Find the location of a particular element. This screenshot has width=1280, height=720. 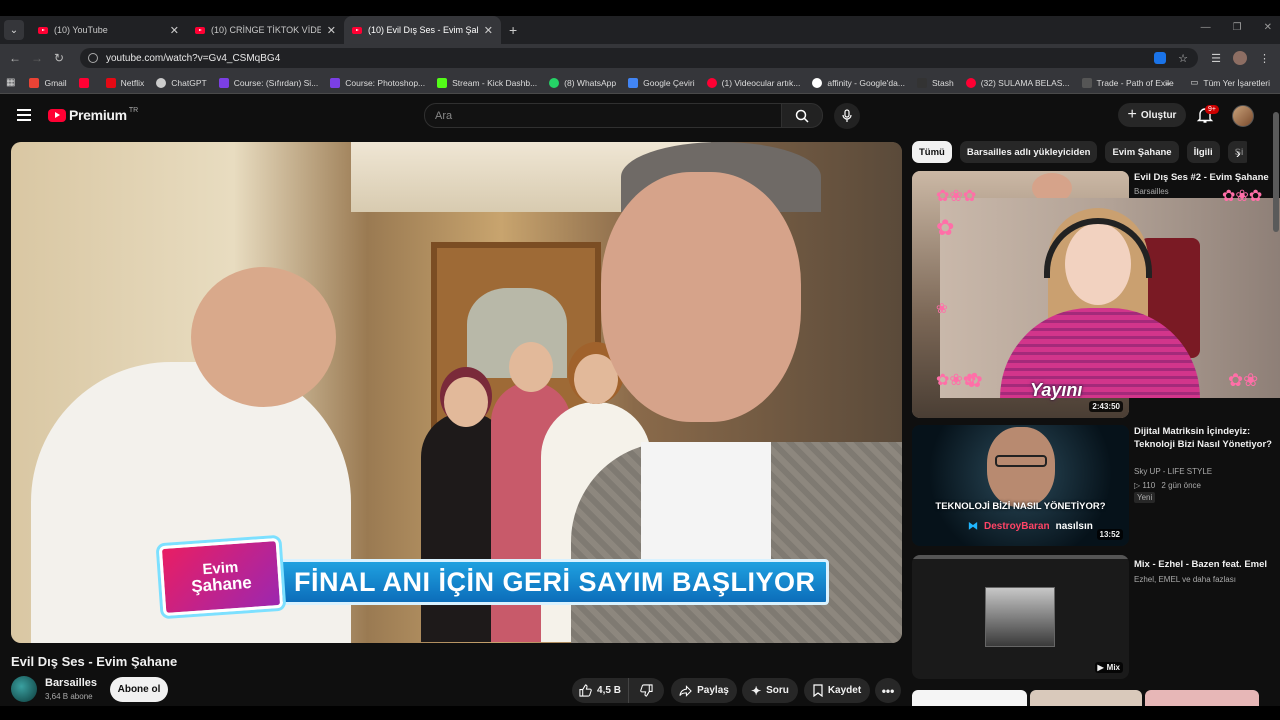

all-bookmarks-folder: ▭ Tüm Yer İşaretleri is located at coordinates (1230, 82).